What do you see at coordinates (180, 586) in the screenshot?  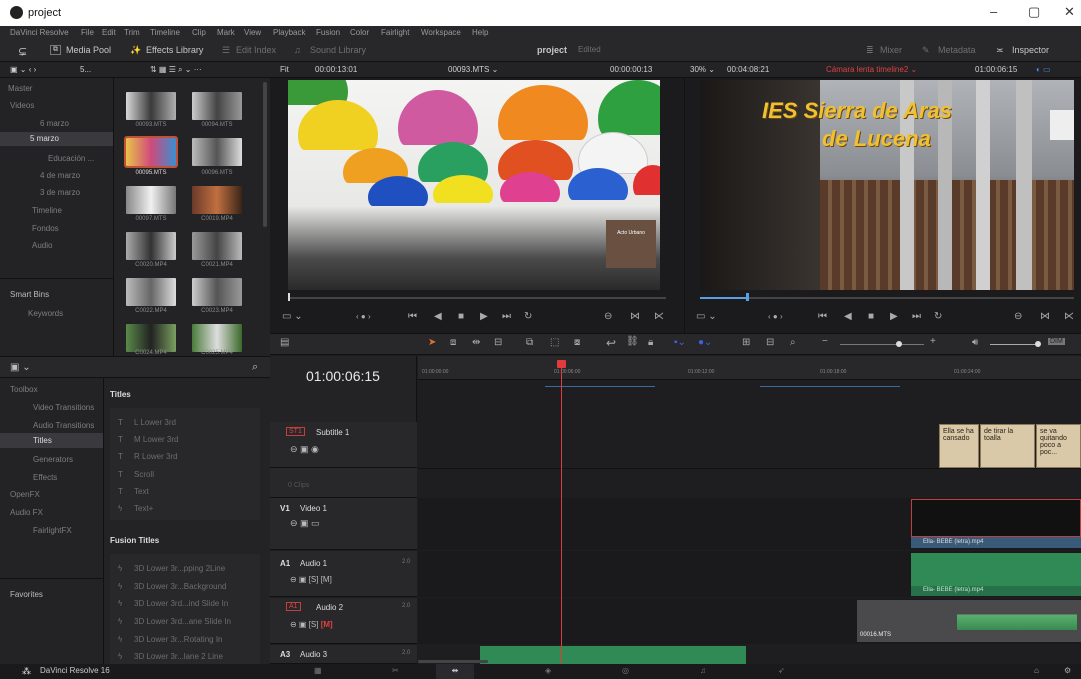 I see `fusion-title-item: 3D Lower 3r...Background` at bounding box center [180, 586].